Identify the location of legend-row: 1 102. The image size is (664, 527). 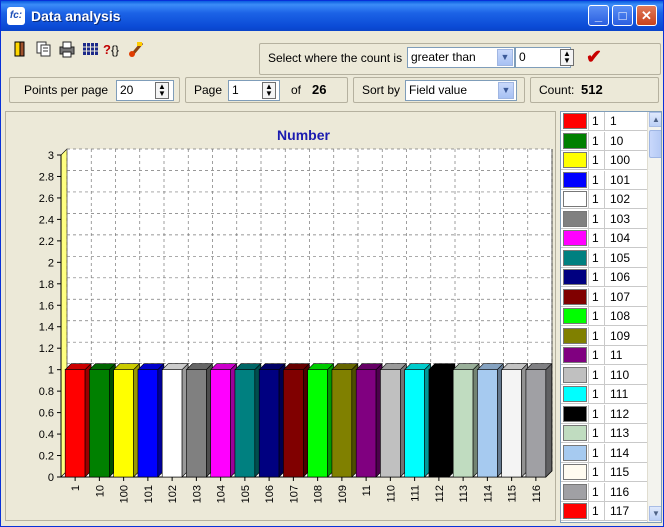
(604, 199).